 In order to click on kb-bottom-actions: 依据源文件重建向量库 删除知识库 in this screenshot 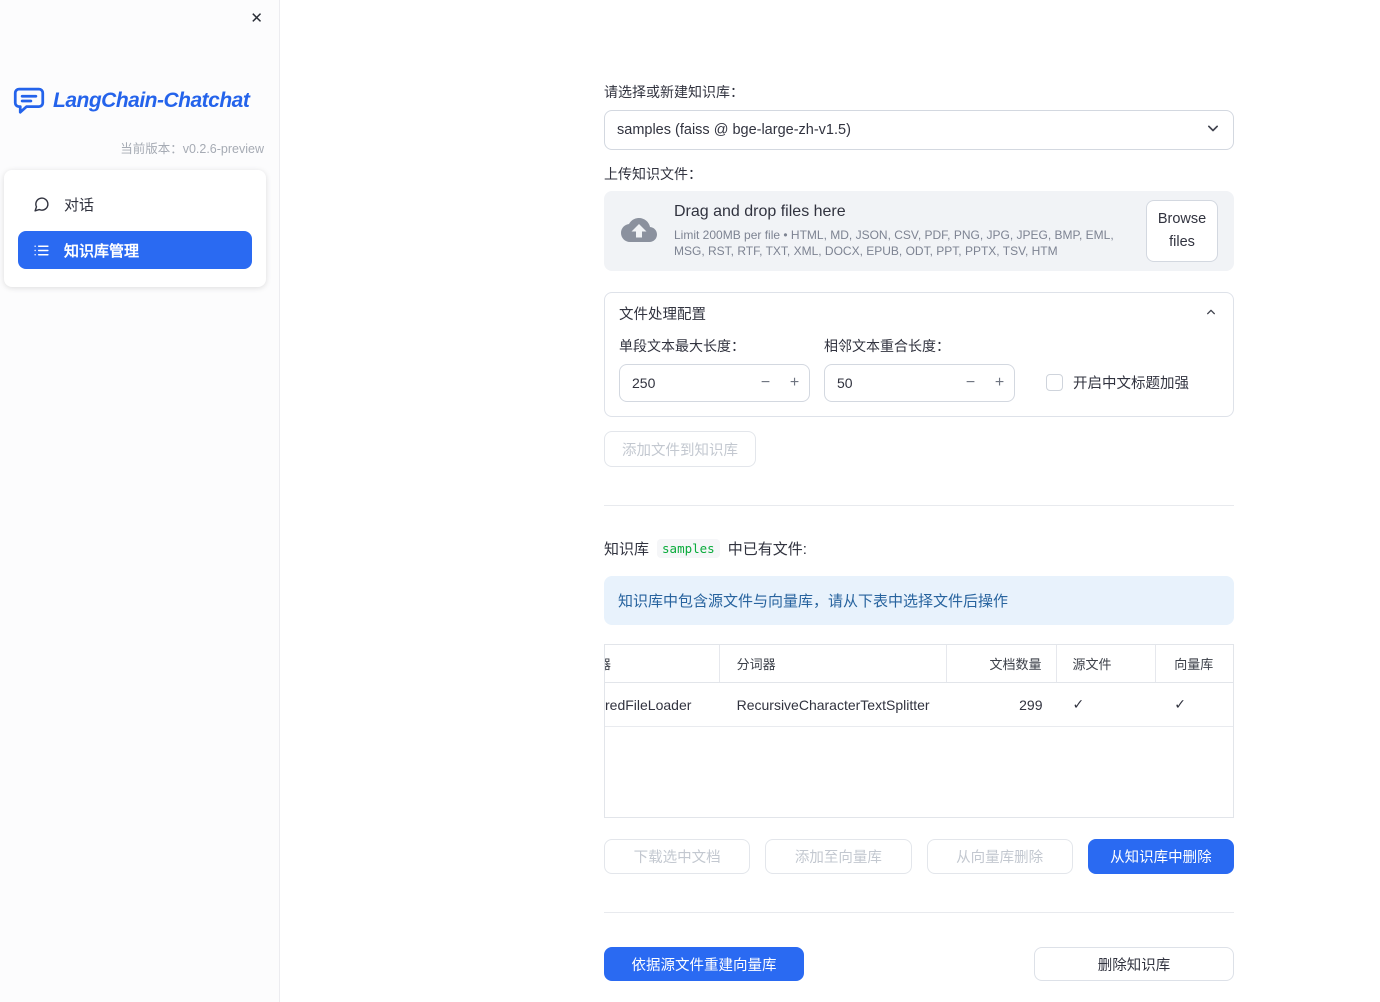, I will do `click(919, 964)`.